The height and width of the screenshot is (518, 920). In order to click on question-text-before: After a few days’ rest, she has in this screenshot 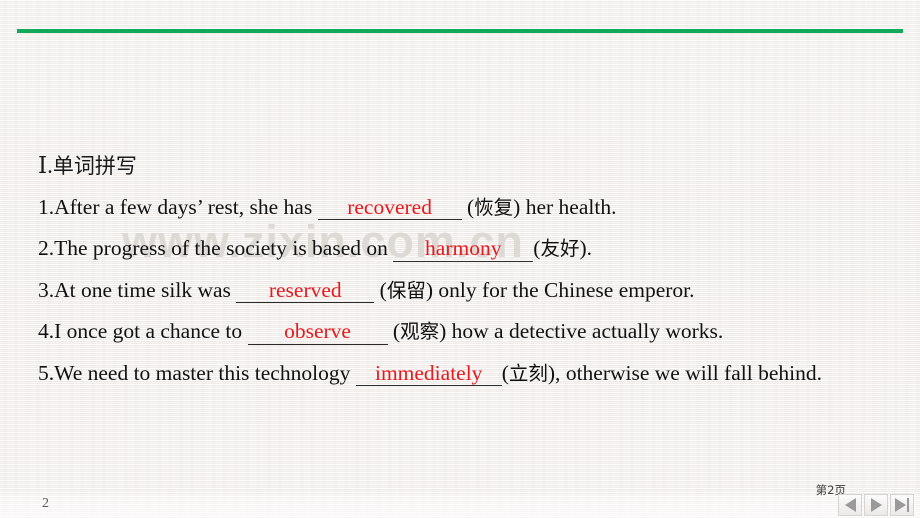, I will do `click(183, 206)`.